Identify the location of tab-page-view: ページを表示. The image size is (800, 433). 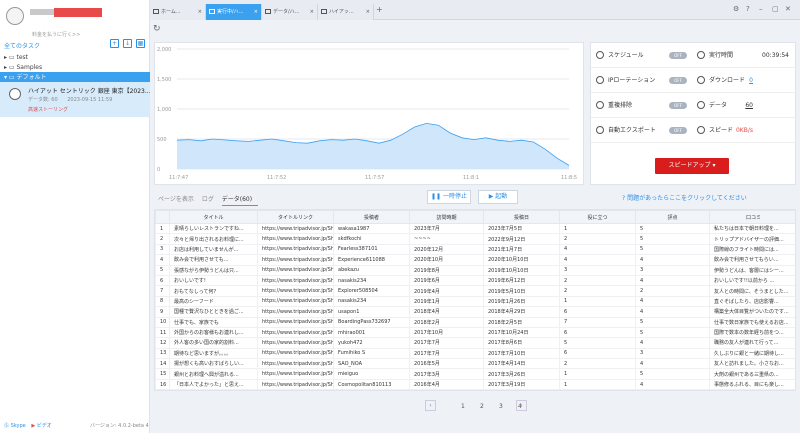
(176, 199).